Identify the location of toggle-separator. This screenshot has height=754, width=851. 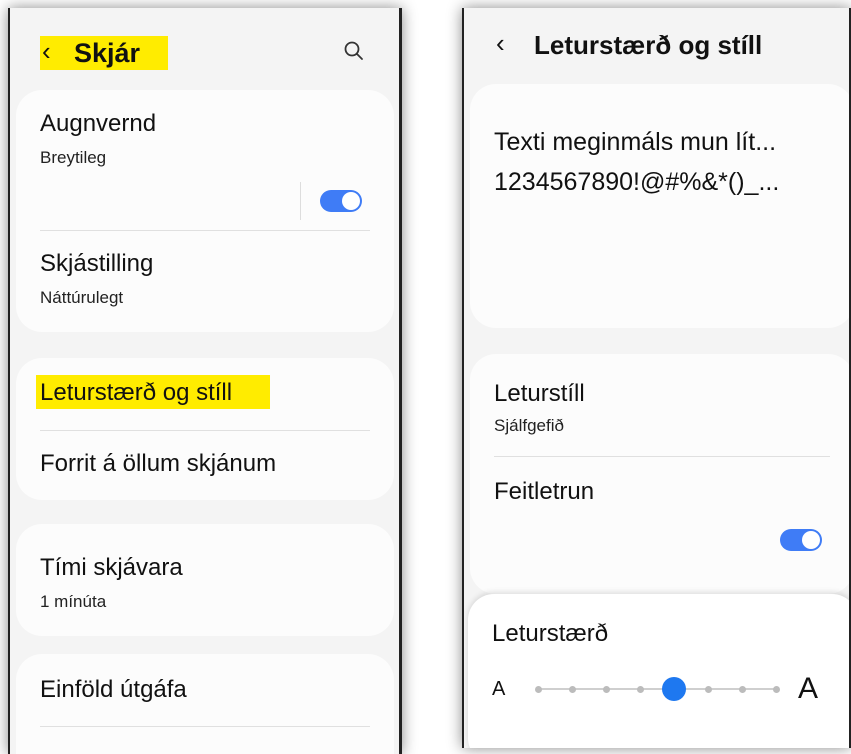
(300, 201).